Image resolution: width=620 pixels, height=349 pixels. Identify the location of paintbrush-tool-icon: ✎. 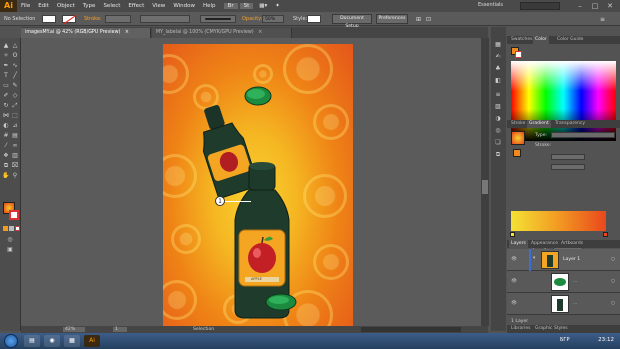
(15, 86).